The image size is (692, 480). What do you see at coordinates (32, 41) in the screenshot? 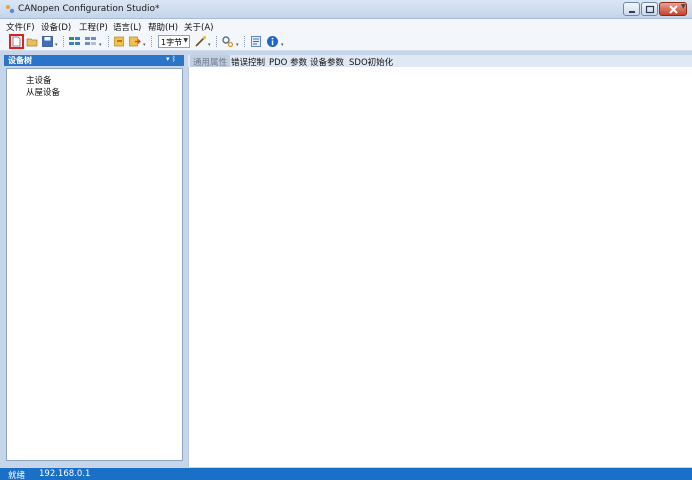
I see `open-folder-icon` at bounding box center [32, 41].